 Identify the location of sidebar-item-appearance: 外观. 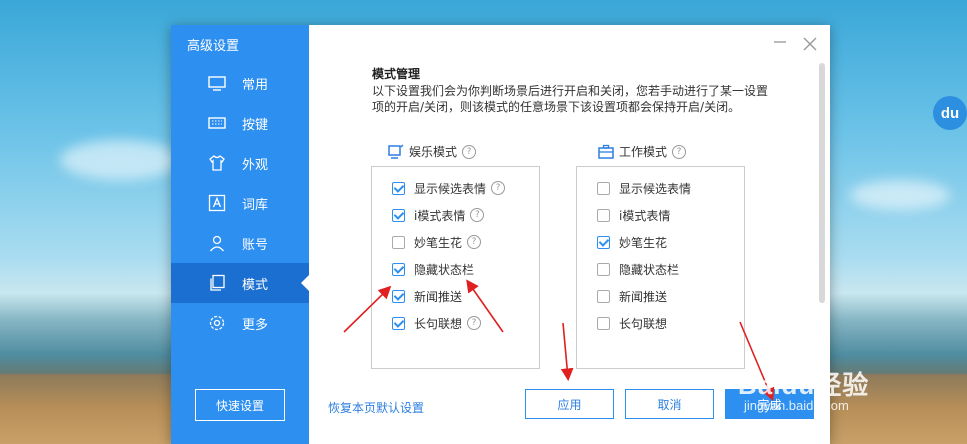
(240, 163).